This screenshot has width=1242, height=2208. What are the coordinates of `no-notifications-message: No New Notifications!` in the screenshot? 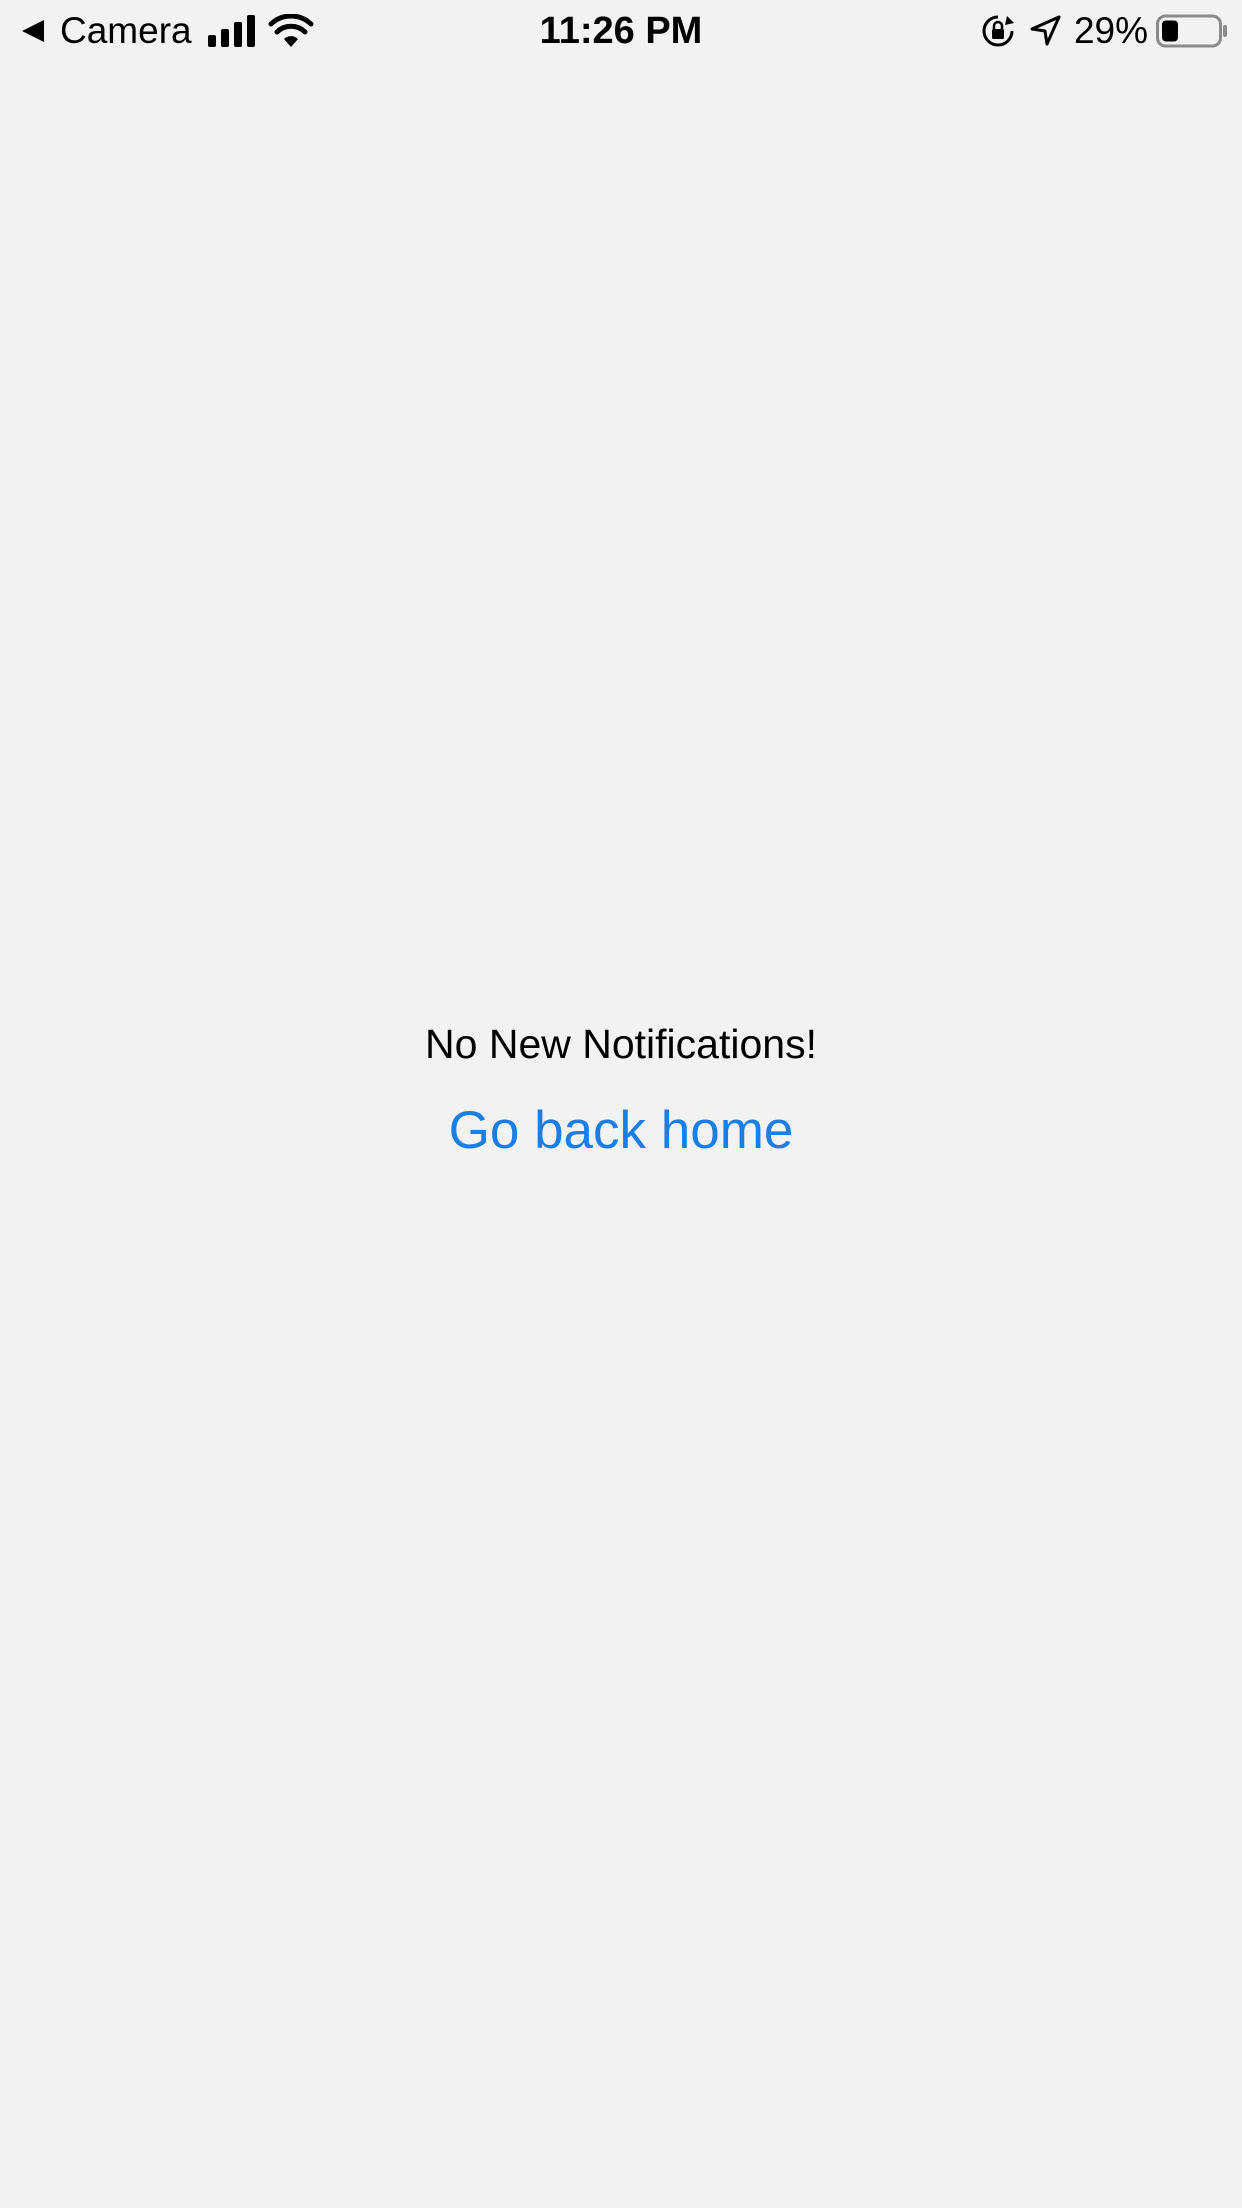 It's located at (621, 1044).